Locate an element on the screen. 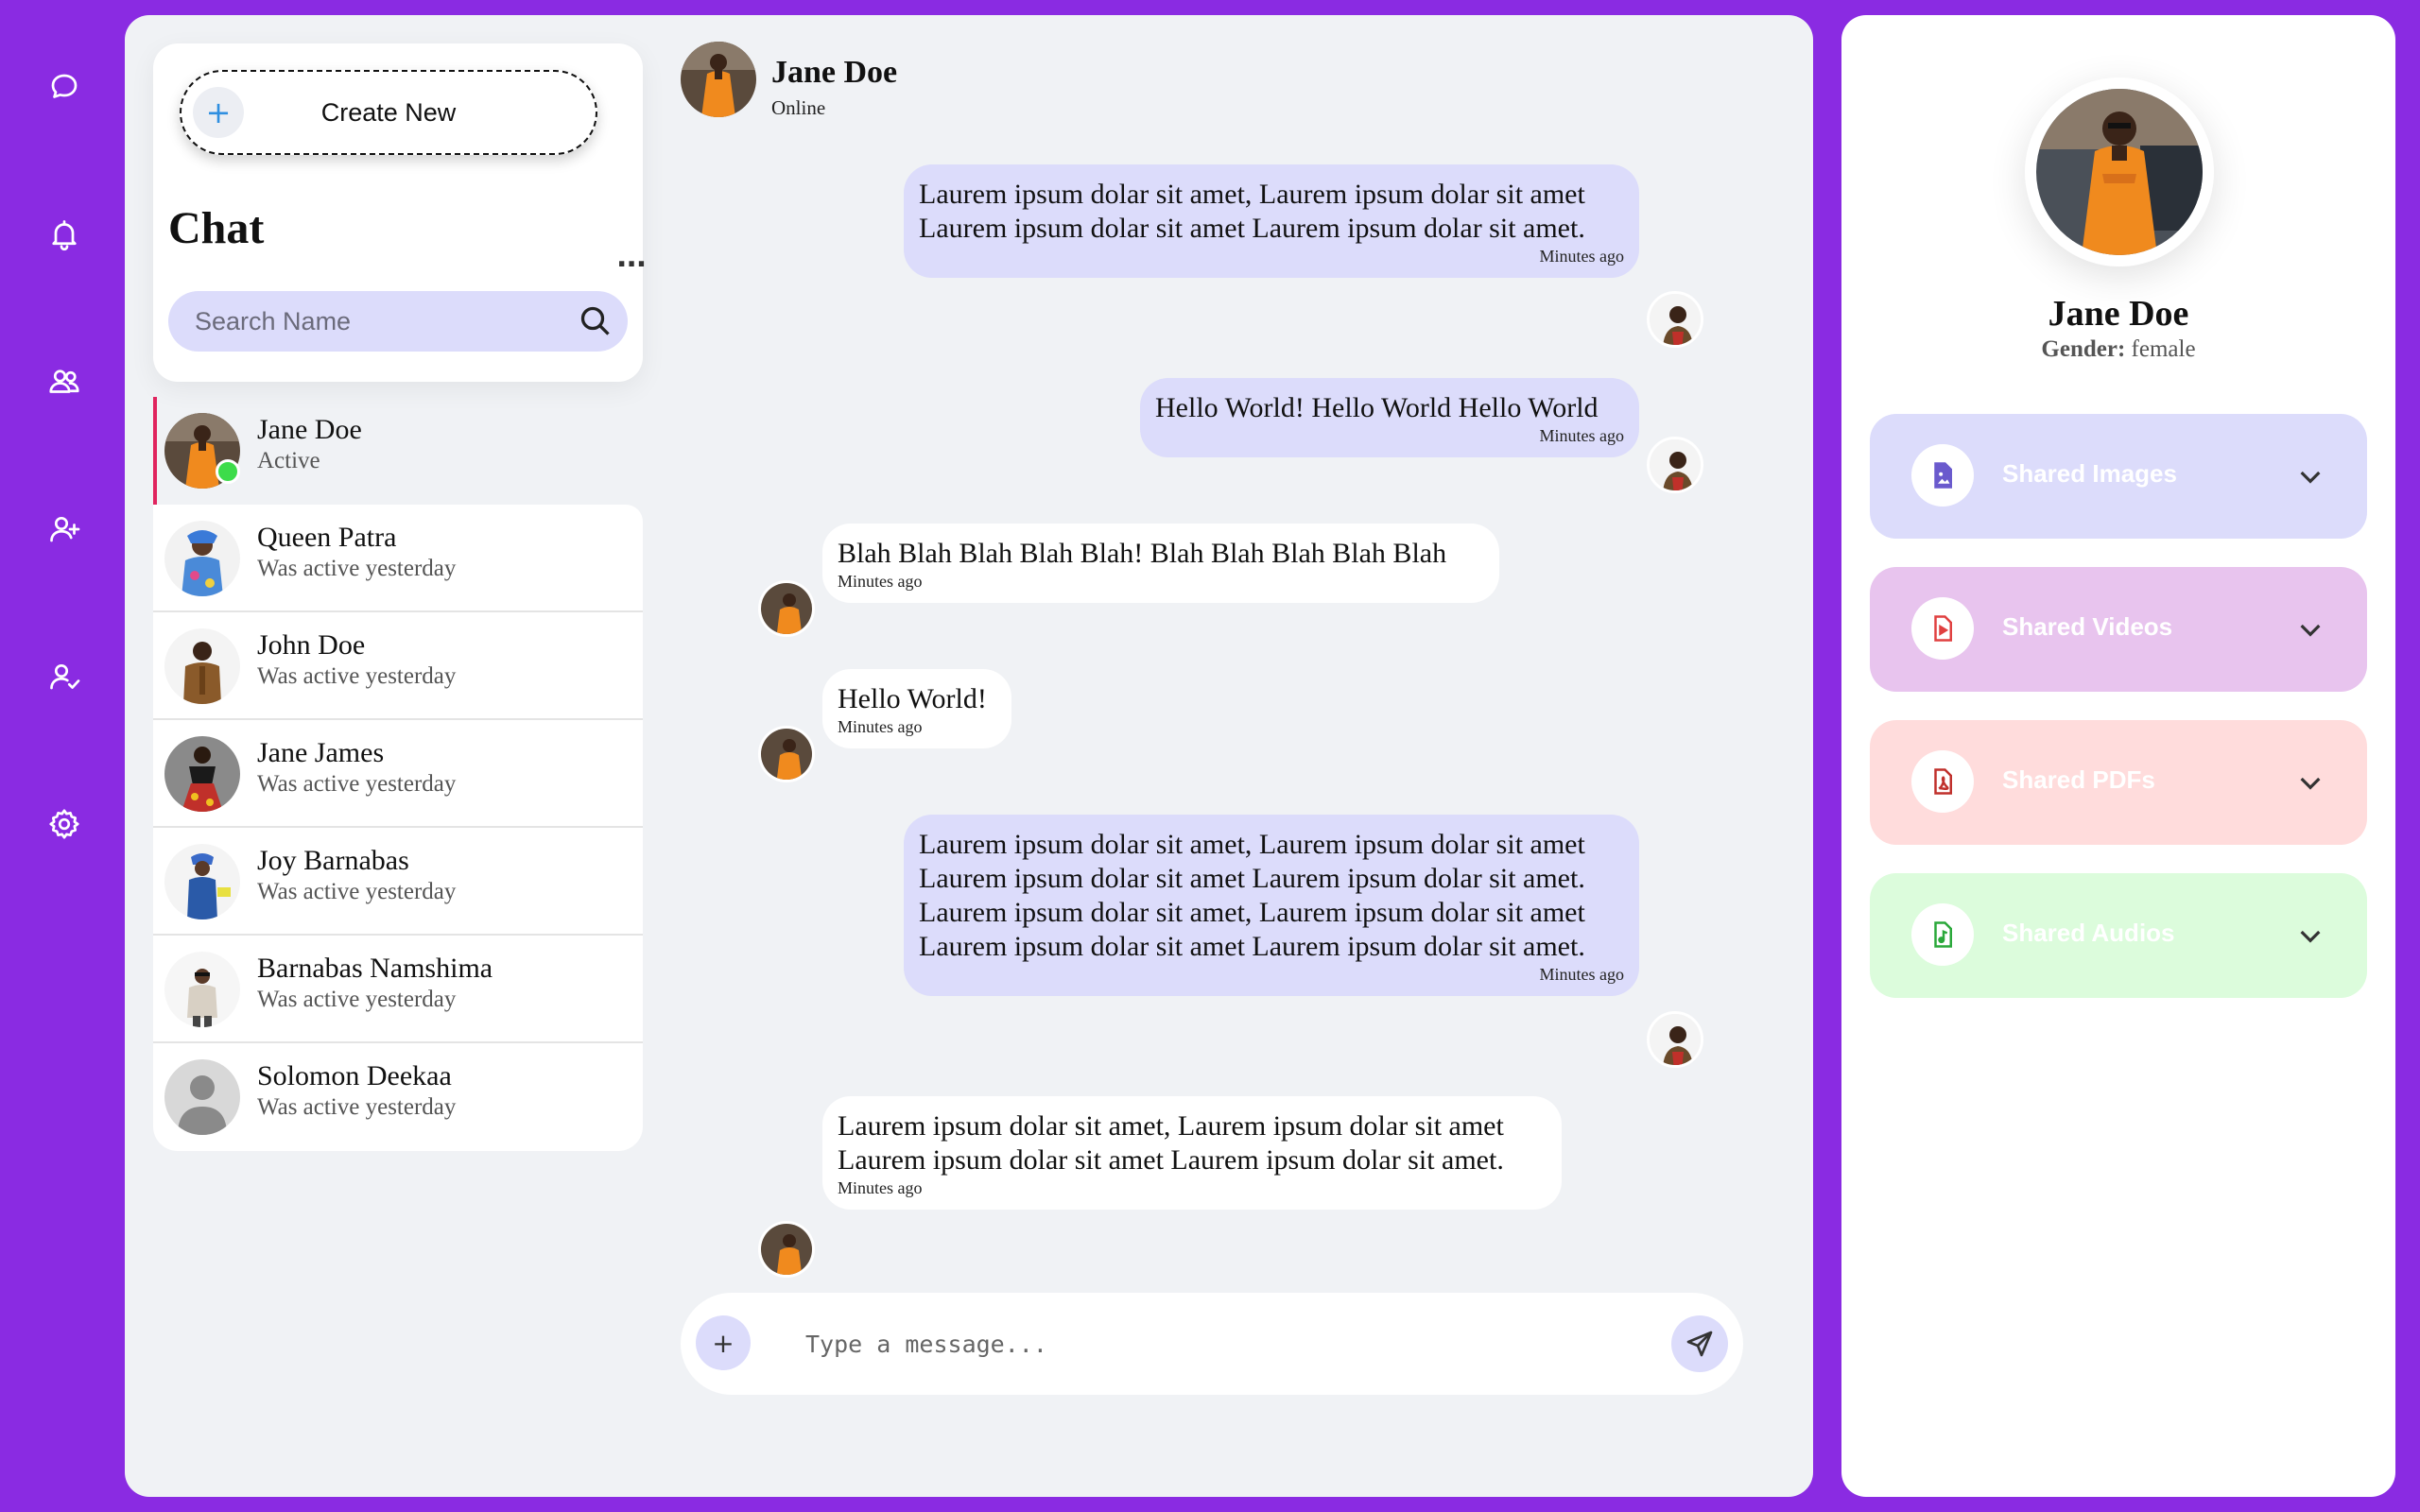  profile-name: Jane Doe is located at coordinates (2118, 314).